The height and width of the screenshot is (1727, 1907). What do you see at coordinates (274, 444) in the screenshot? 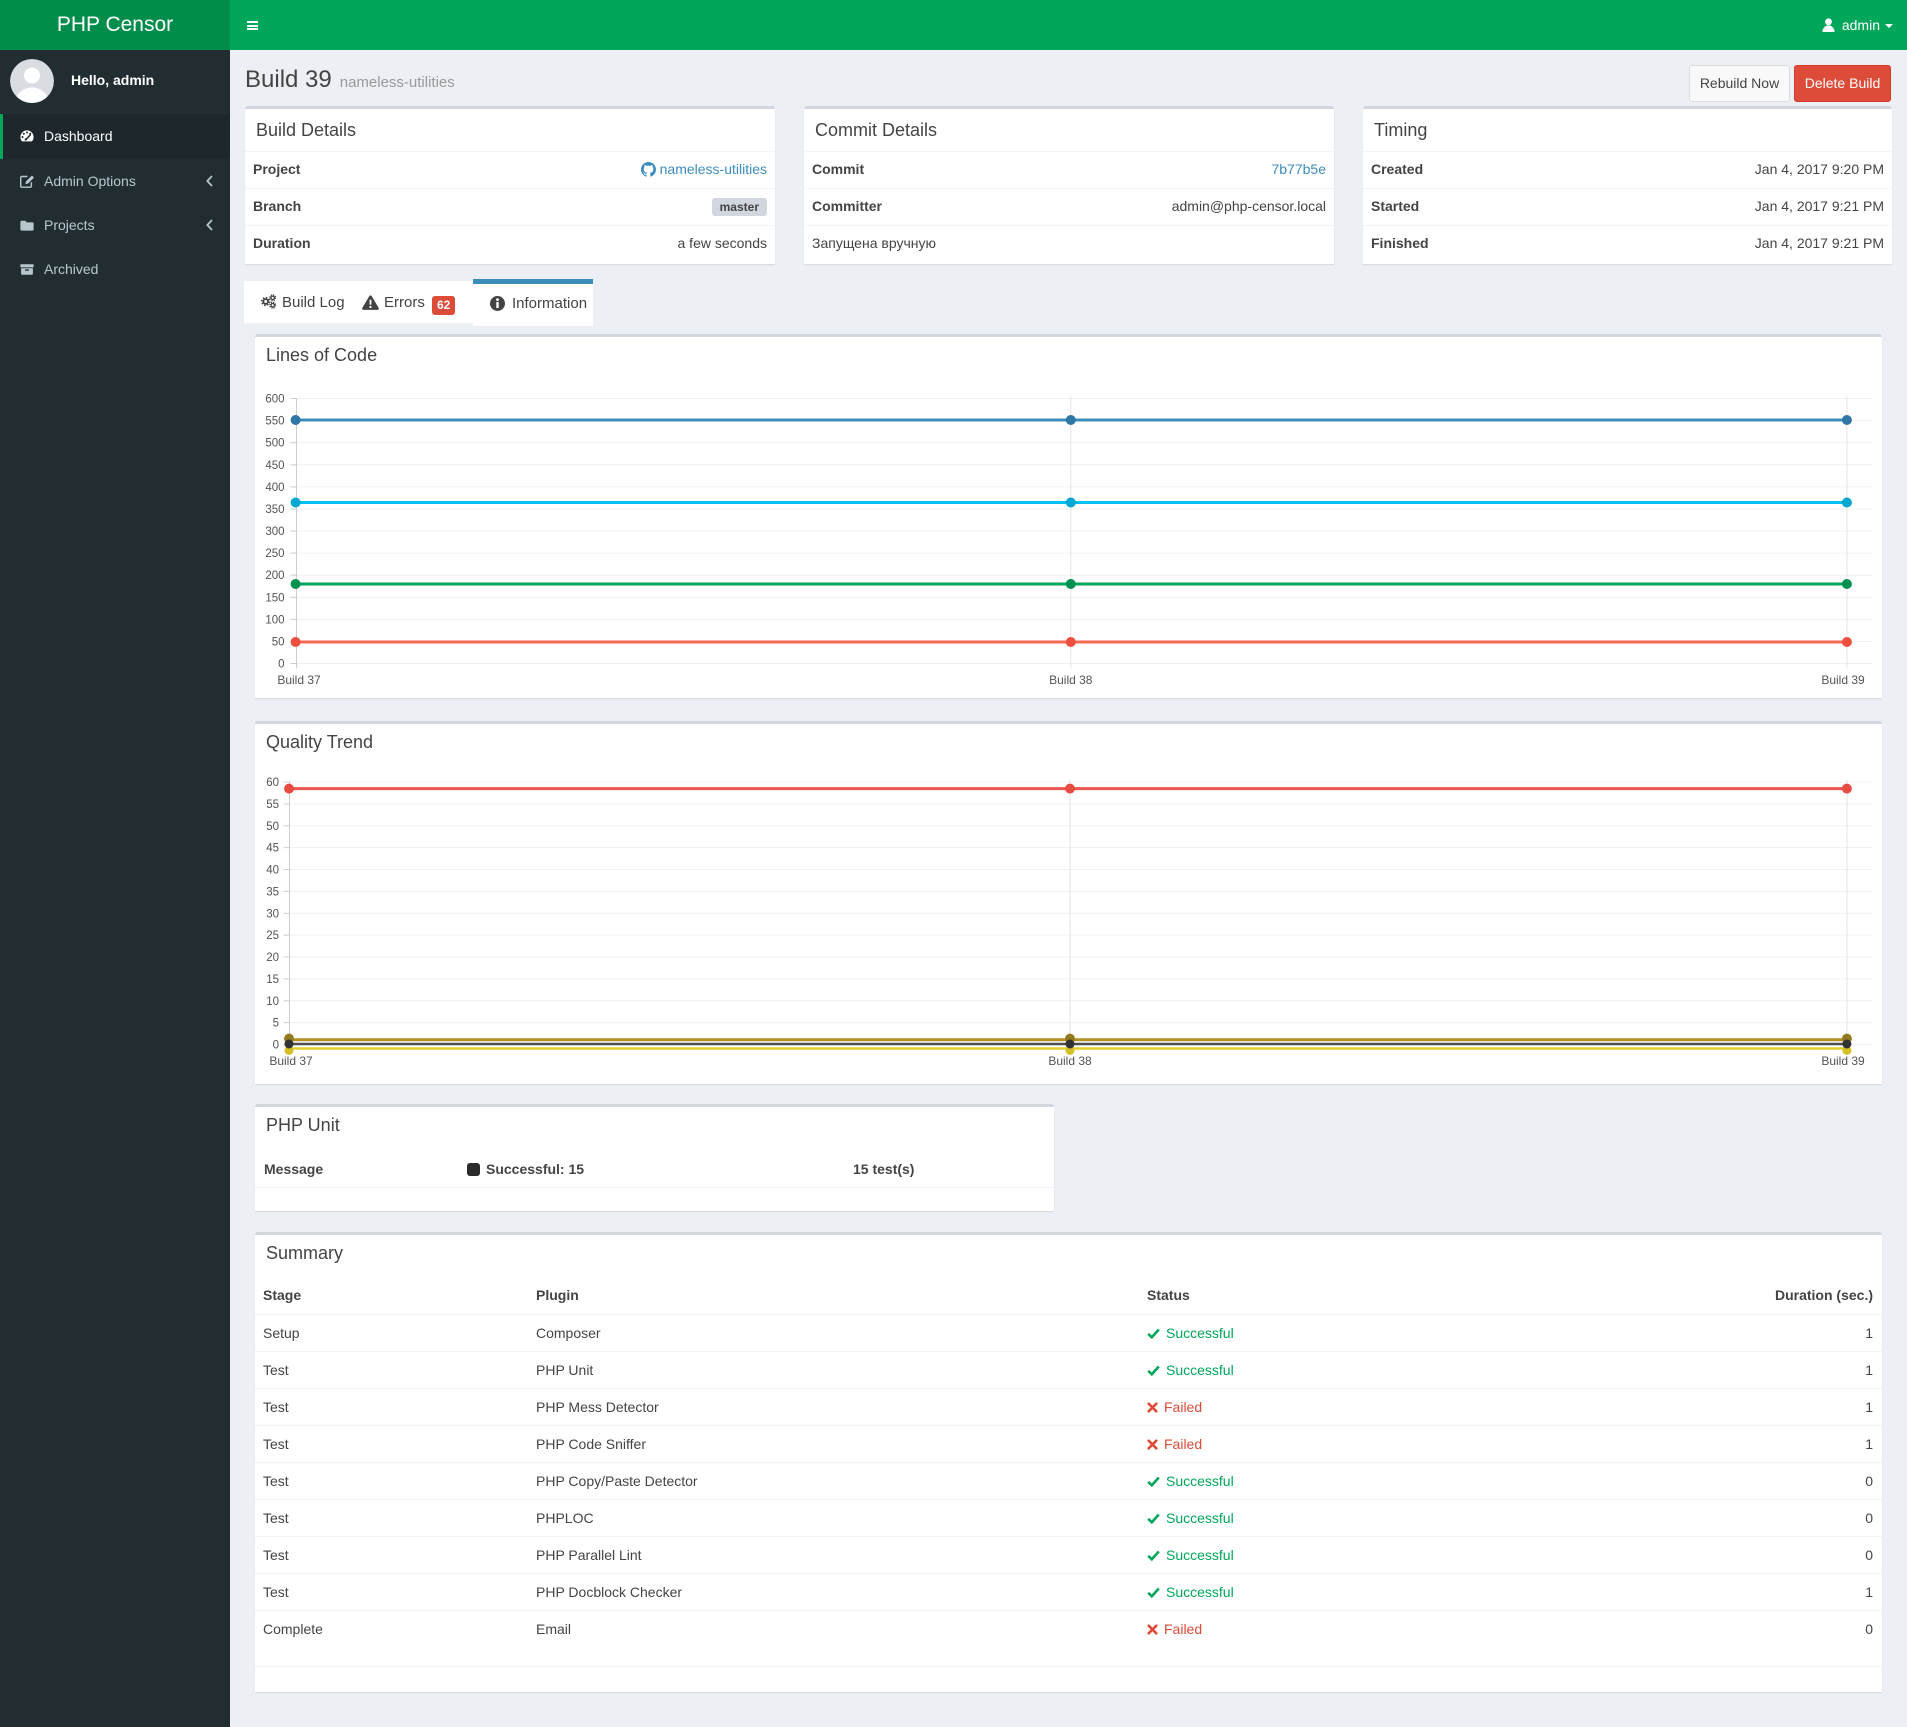
I see `svg-text: 500` at bounding box center [274, 444].